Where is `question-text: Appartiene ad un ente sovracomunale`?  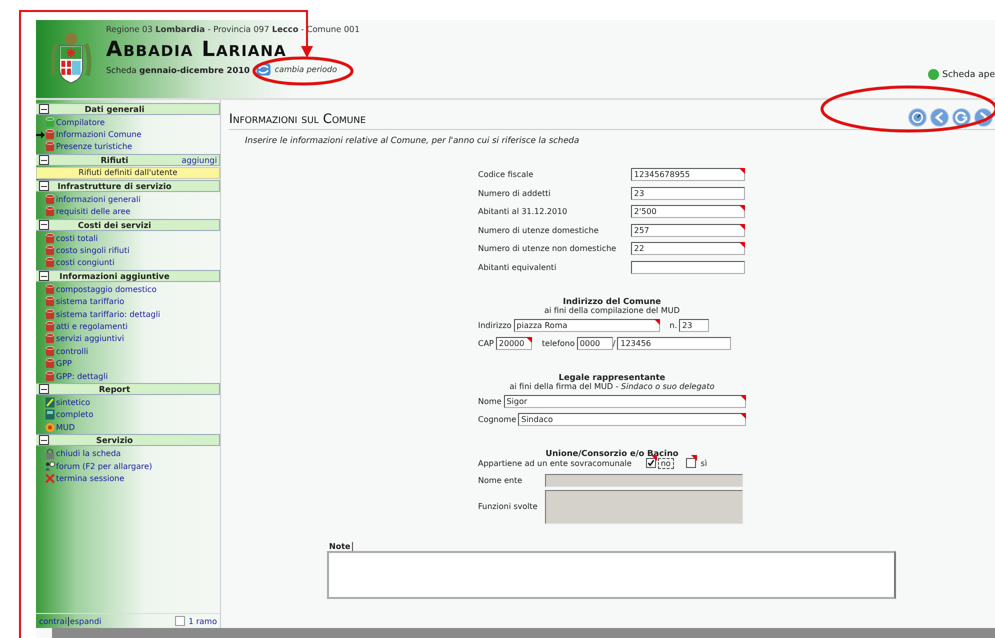 question-text: Appartiene ad un ente sovracomunale is located at coordinates (555, 463).